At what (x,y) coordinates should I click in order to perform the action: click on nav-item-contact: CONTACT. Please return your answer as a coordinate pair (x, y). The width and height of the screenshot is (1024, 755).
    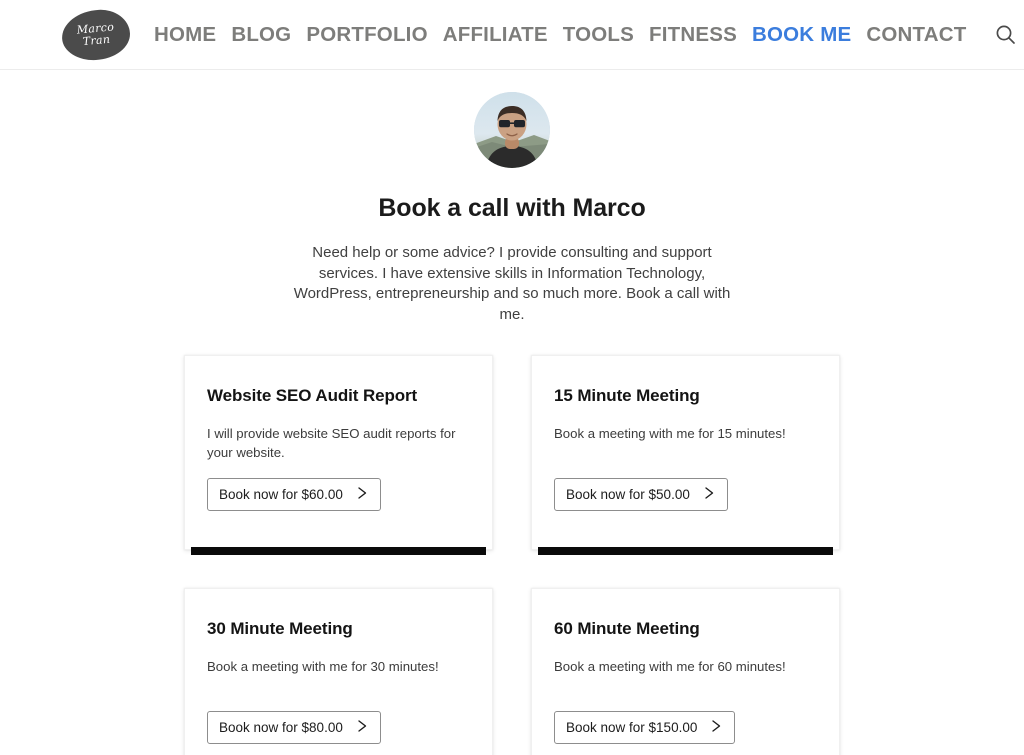
    Looking at the image, I should click on (916, 35).